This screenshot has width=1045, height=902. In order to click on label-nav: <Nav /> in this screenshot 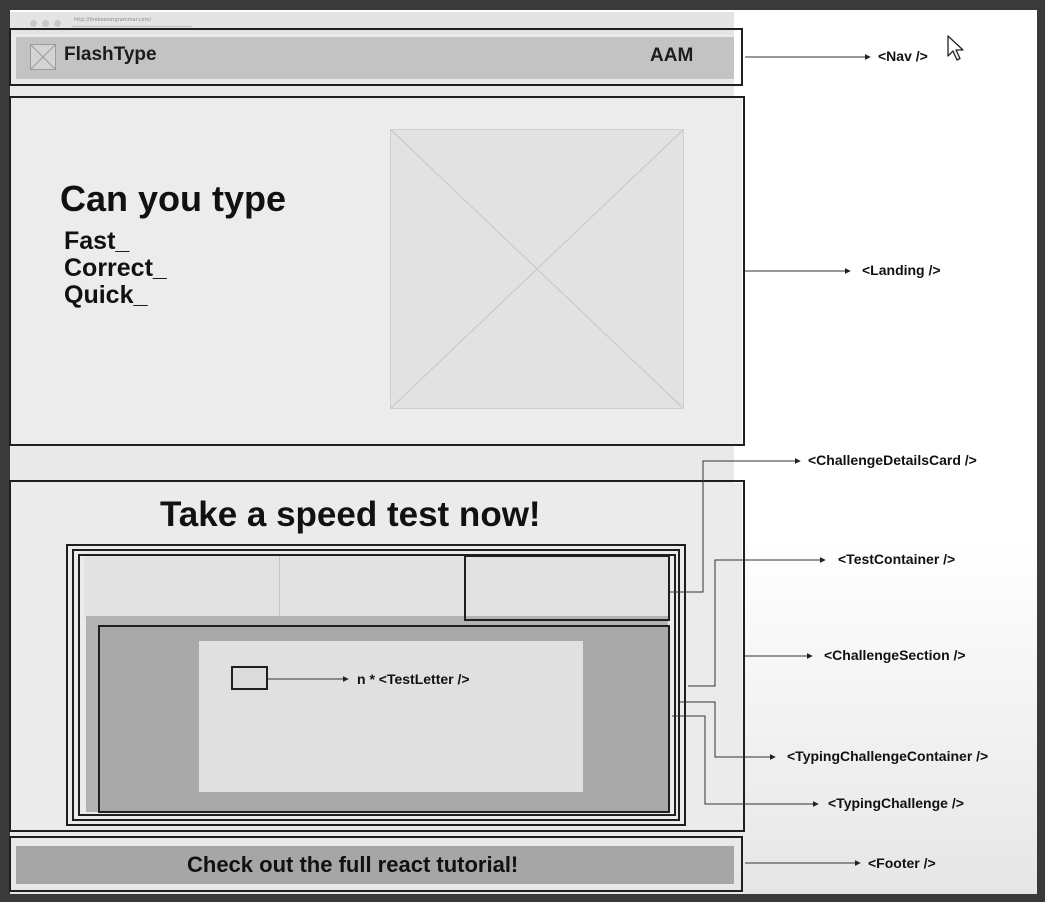, I will do `click(903, 56)`.